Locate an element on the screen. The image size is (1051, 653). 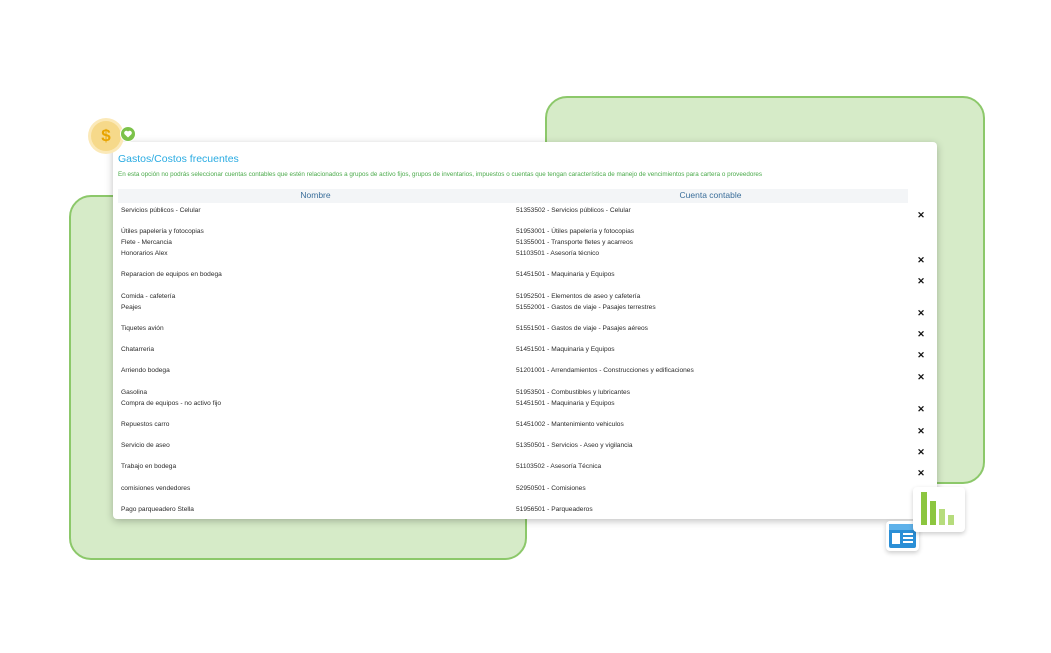
row-account: 51952501 - Elementos de aseo y cafetería is located at coordinates (578, 296).